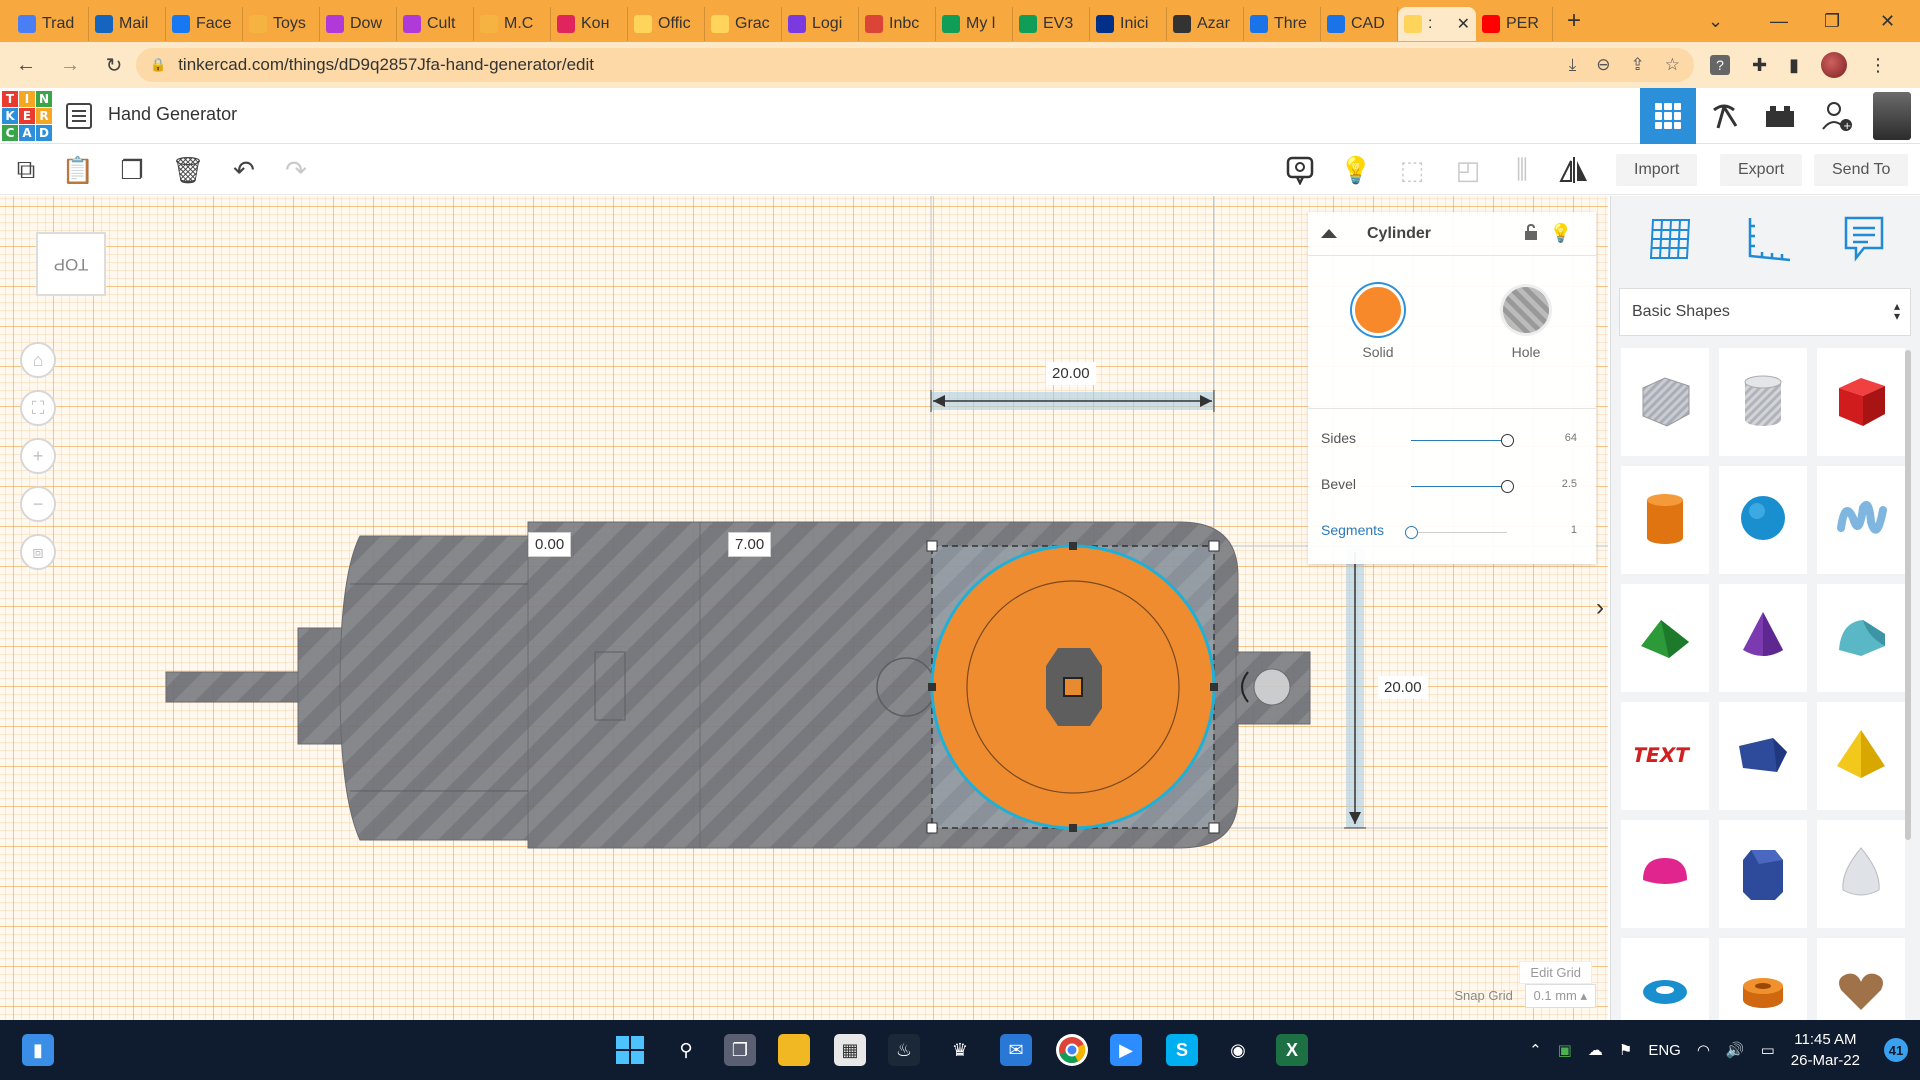  What do you see at coordinates (114, 65) in the screenshot?
I see `reload-icon: ↻` at bounding box center [114, 65].